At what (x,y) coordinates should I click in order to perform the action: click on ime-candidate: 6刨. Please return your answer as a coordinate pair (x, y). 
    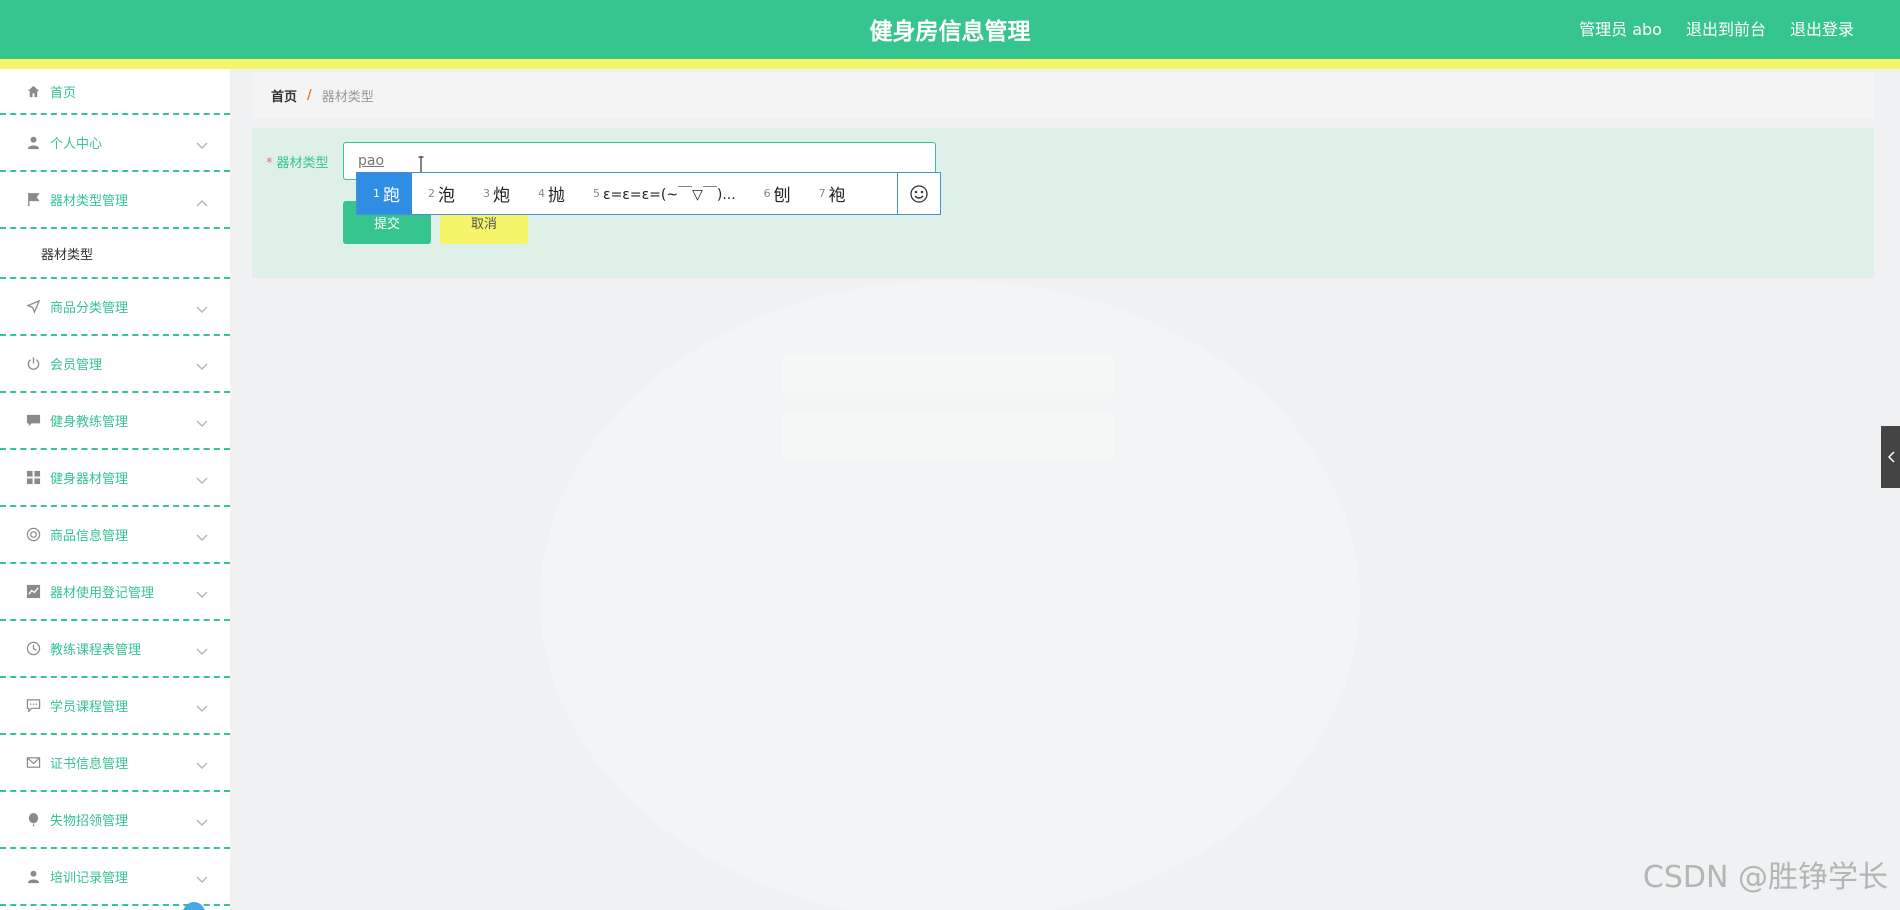
    Looking at the image, I should click on (775, 193).